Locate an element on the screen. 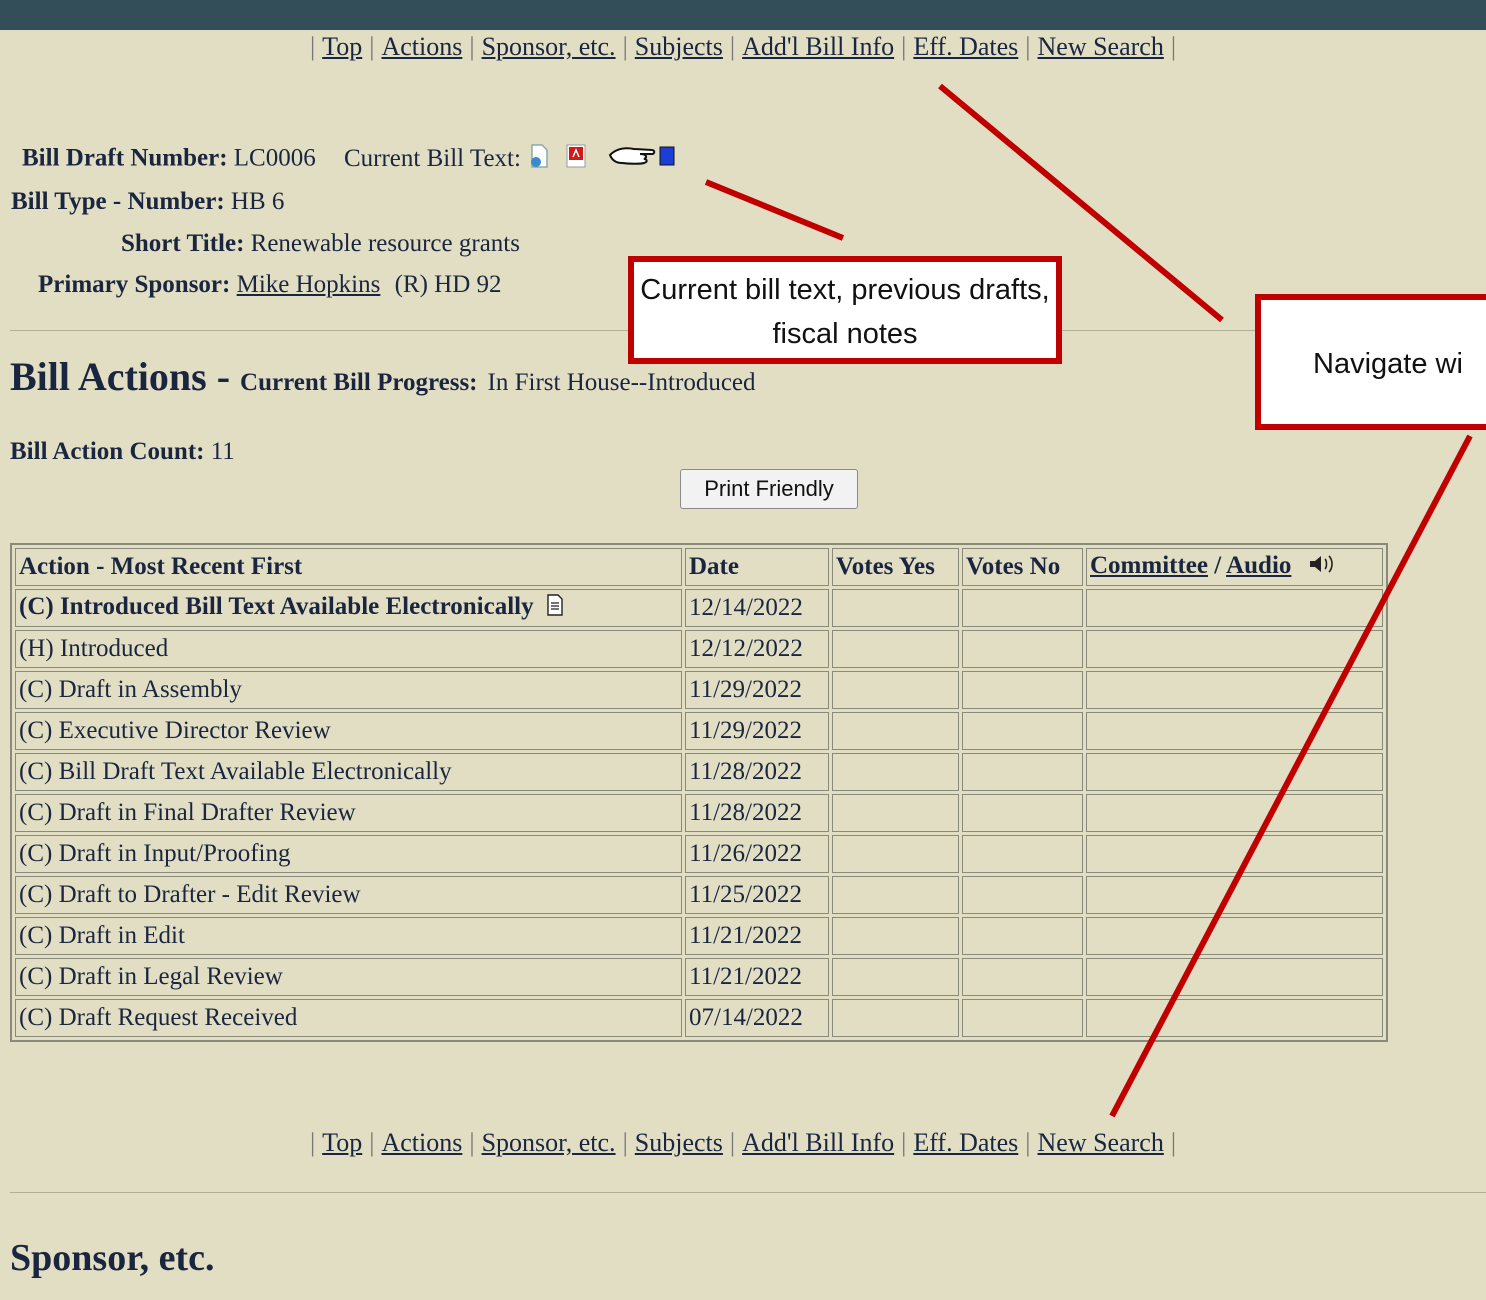  arrow-to-bill-text is located at coordinates (774, 210).